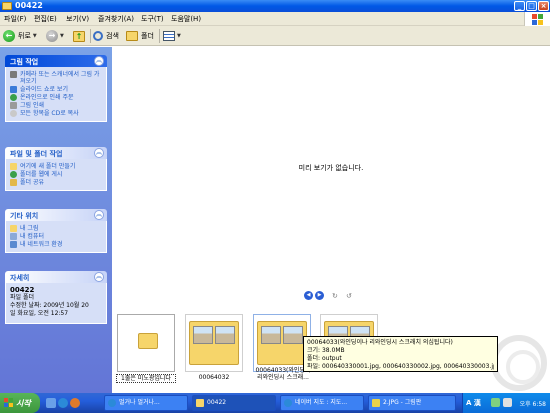  What do you see at coordinates (13, 74) in the screenshot?
I see `camera-icon` at bounding box center [13, 74].